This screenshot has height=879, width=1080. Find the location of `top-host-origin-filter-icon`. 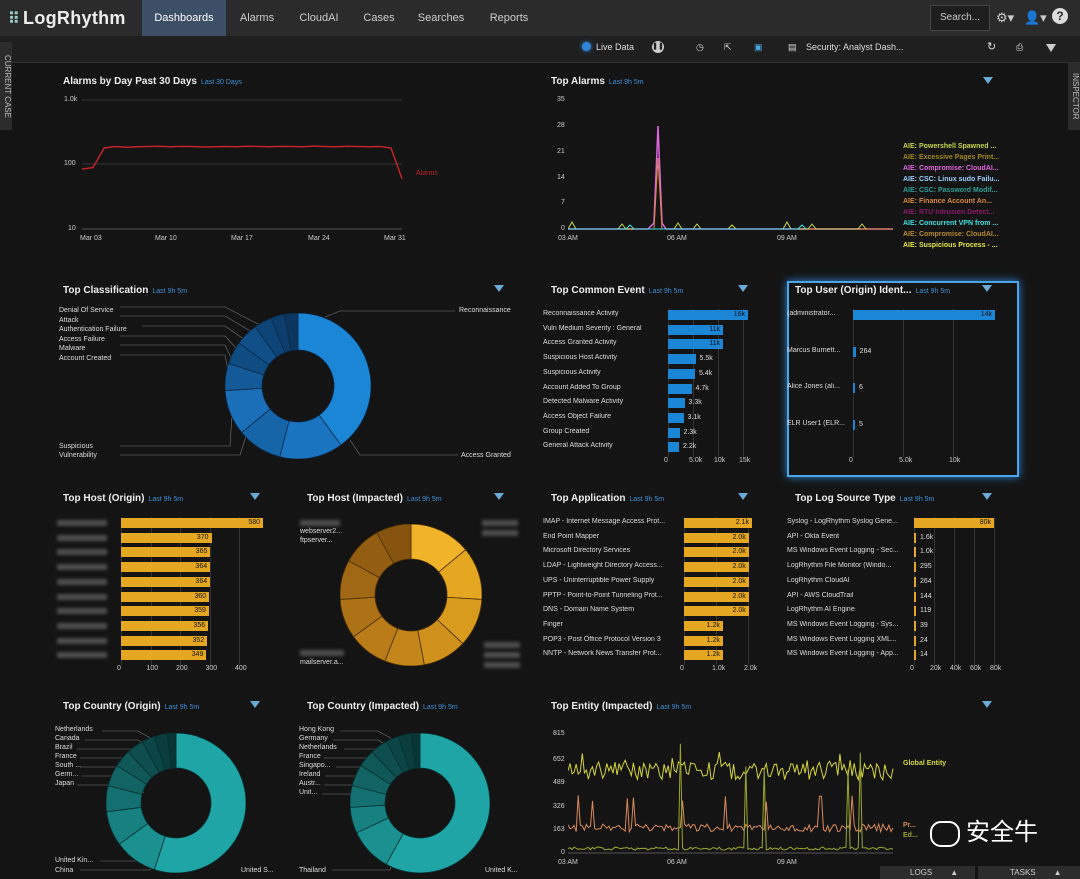

top-host-origin-filter-icon is located at coordinates (255, 496).